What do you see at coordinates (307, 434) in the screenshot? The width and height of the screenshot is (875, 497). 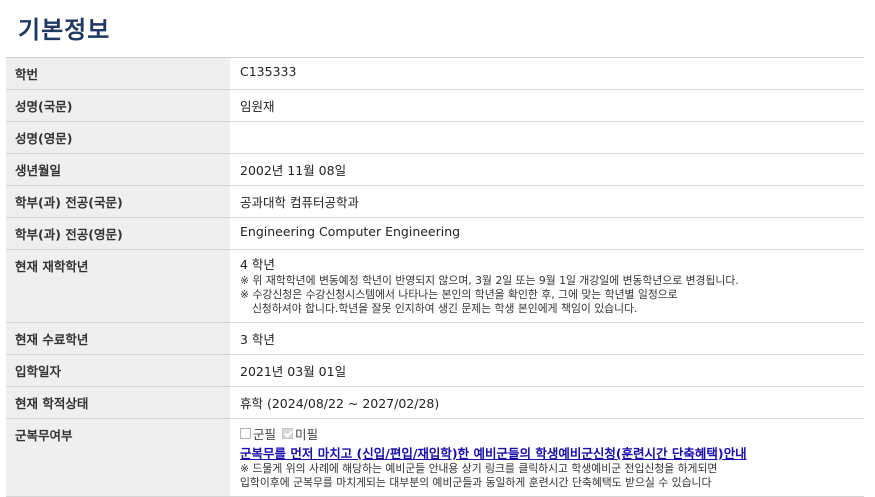 I see `checkbox-not-done-label: 미필` at bounding box center [307, 434].